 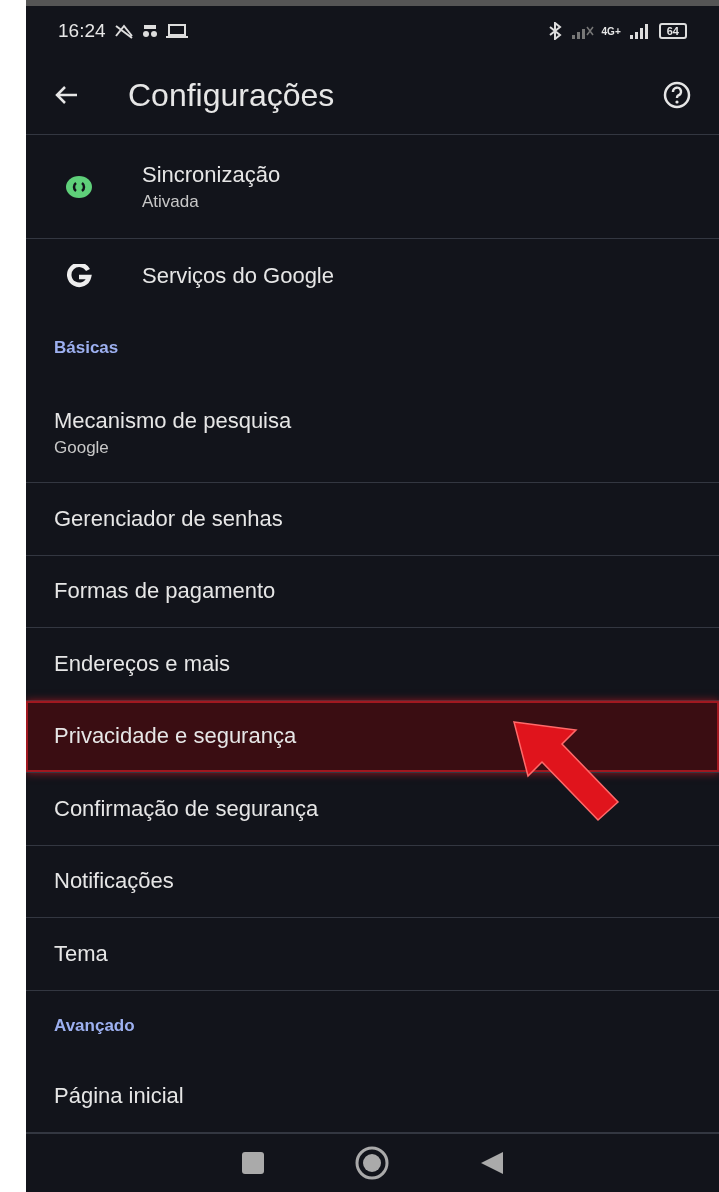 I want to click on home-icon, so click(x=372, y=1163).